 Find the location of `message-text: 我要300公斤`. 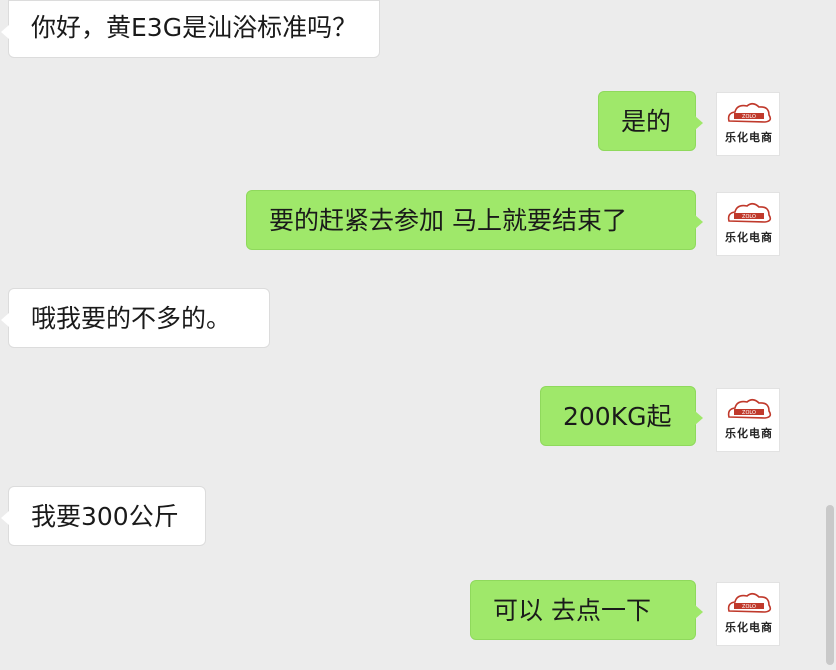

message-text: 我要300公斤 is located at coordinates (105, 516).